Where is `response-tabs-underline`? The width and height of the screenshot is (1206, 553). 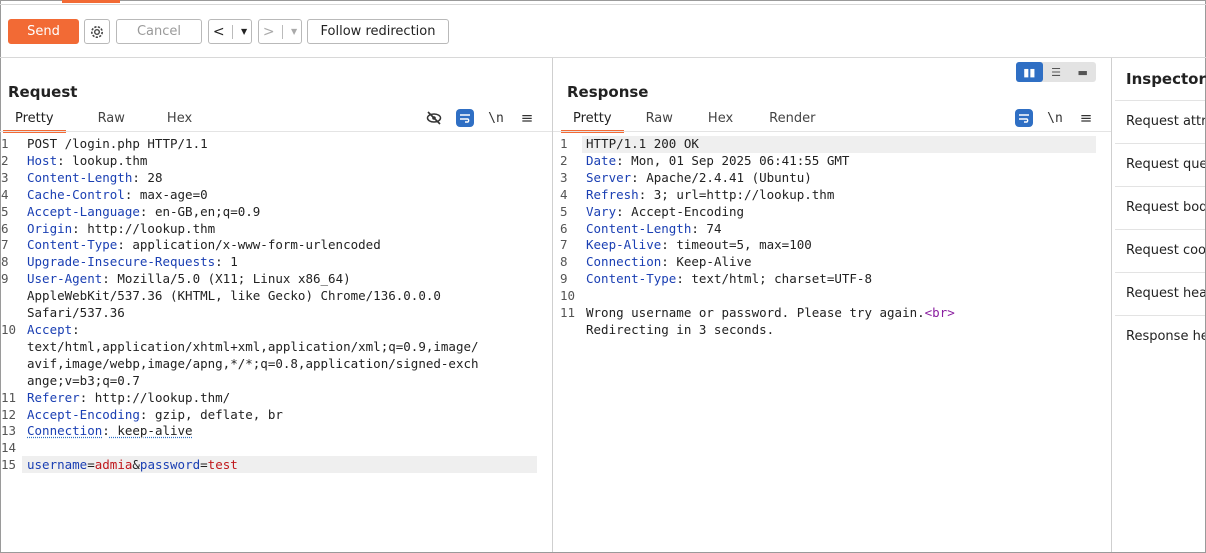 response-tabs-underline is located at coordinates (832, 131).